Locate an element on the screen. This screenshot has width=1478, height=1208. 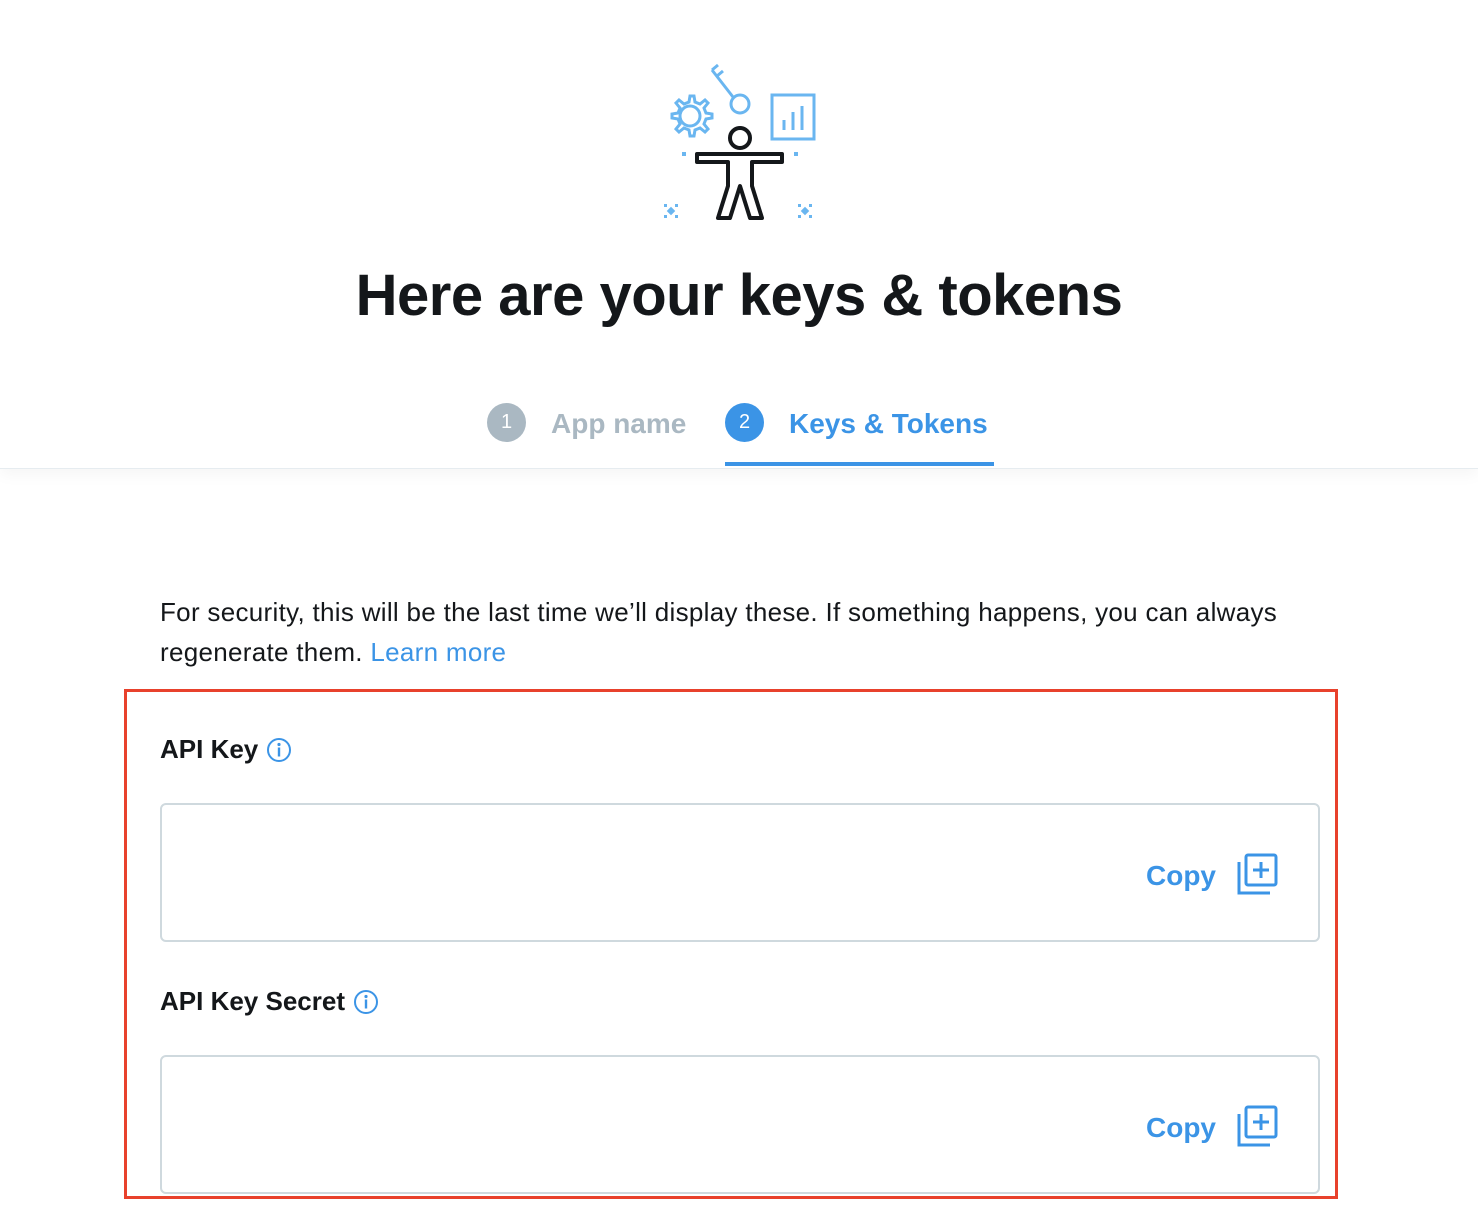
step-number-badge: 2 is located at coordinates (744, 422).